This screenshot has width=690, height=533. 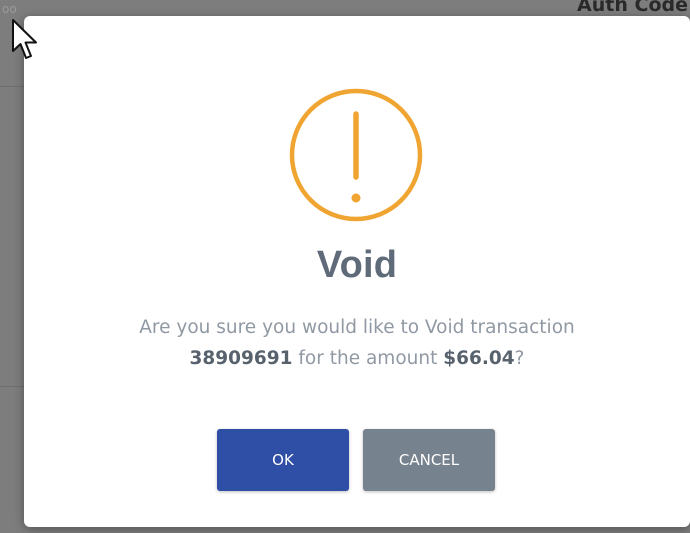 I want to click on background-left-text: oo, so click(x=9, y=9).